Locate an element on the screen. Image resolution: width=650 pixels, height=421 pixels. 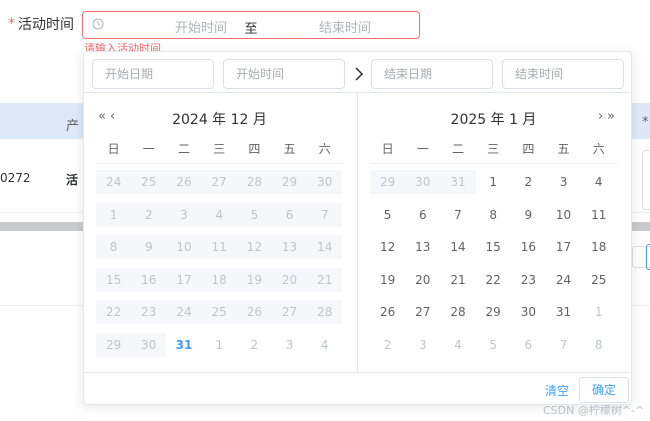
start-time-placeholder: 开始时间 is located at coordinates (201, 26).